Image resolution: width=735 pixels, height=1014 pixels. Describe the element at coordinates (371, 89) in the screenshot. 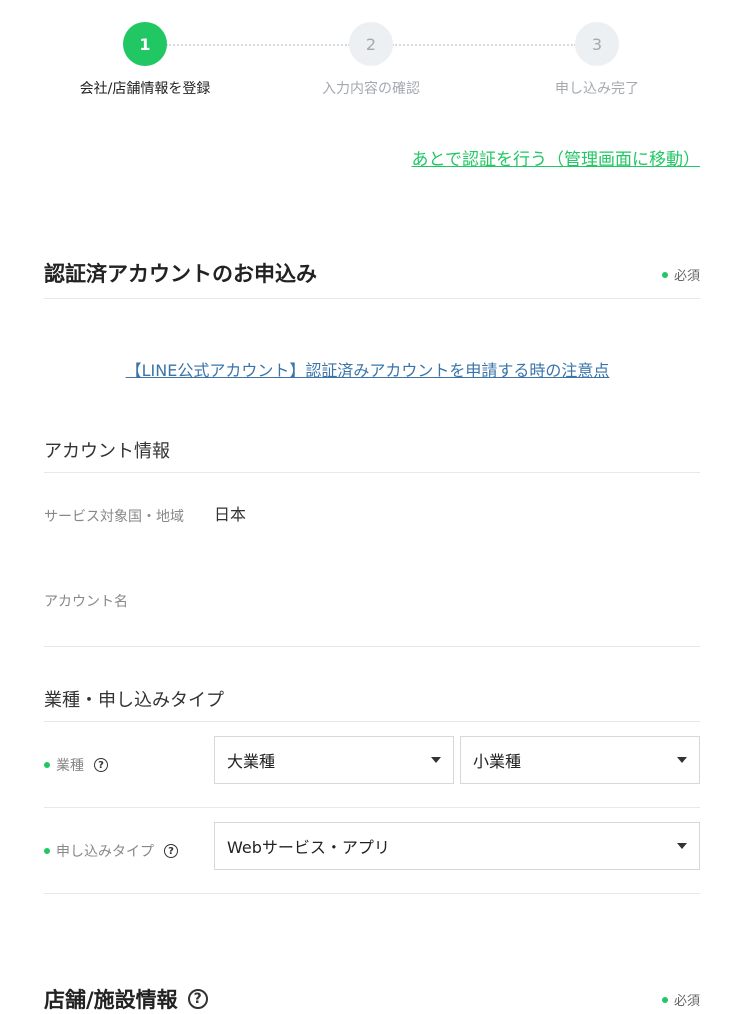

I see `step-2-label: 入力内容の確認` at that location.